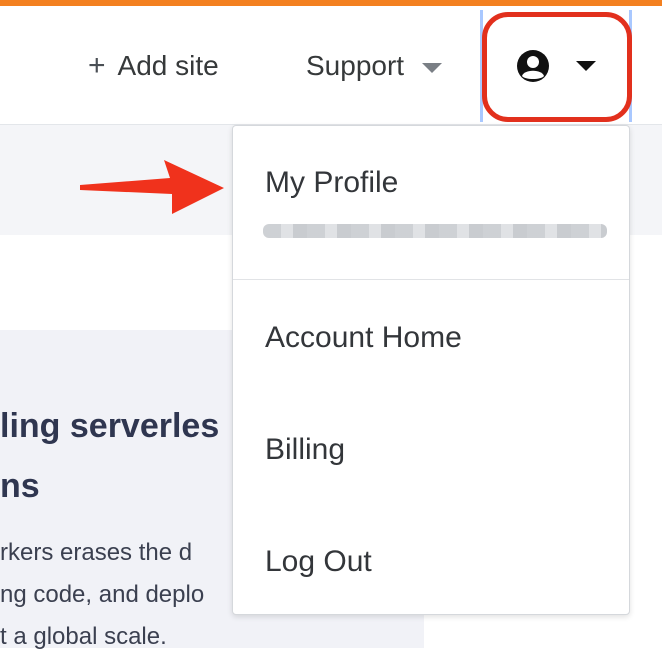 Image resolution: width=662 pixels, height=658 pixels. Describe the element at coordinates (363, 338) in the screenshot. I see `menu-item-account-home: Account Home` at that location.